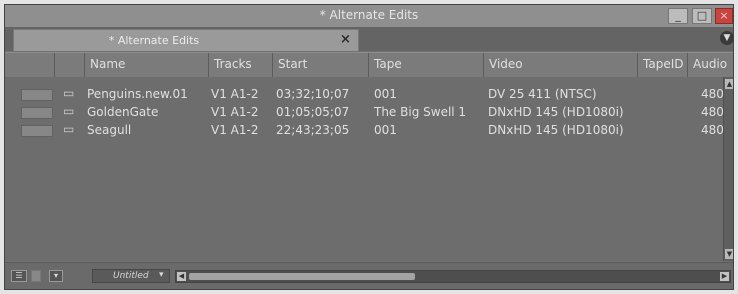 The image size is (738, 294). Describe the element at coordinates (345, 39) in the screenshot. I see `tab-close-icon: ×` at that location.